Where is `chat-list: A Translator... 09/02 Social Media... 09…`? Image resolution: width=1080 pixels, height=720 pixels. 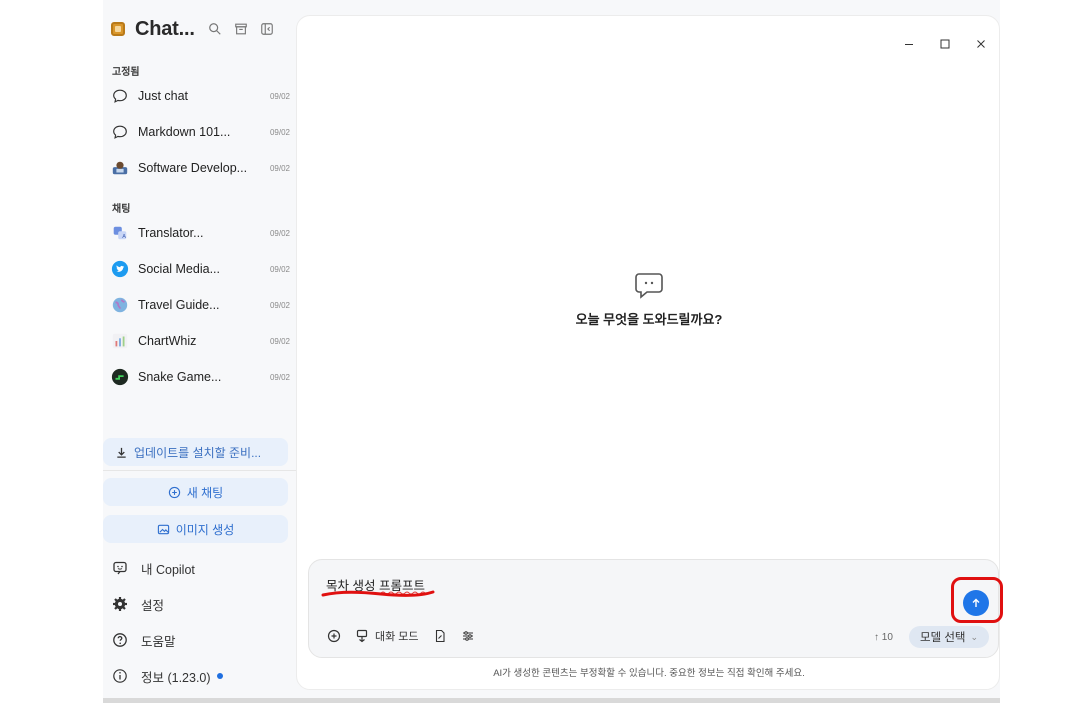 chat-list: A Translator... 09/02 Social Media... 09… is located at coordinates (199, 305).